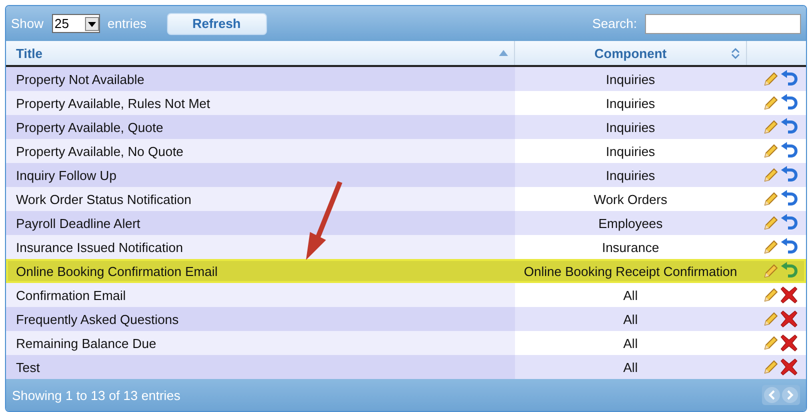 The height and width of the screenshot is (412, 809). What do you see at coordinates (260, 53) in the screenshot?
I see `column-header: Title` at bounding box center [260, 53].